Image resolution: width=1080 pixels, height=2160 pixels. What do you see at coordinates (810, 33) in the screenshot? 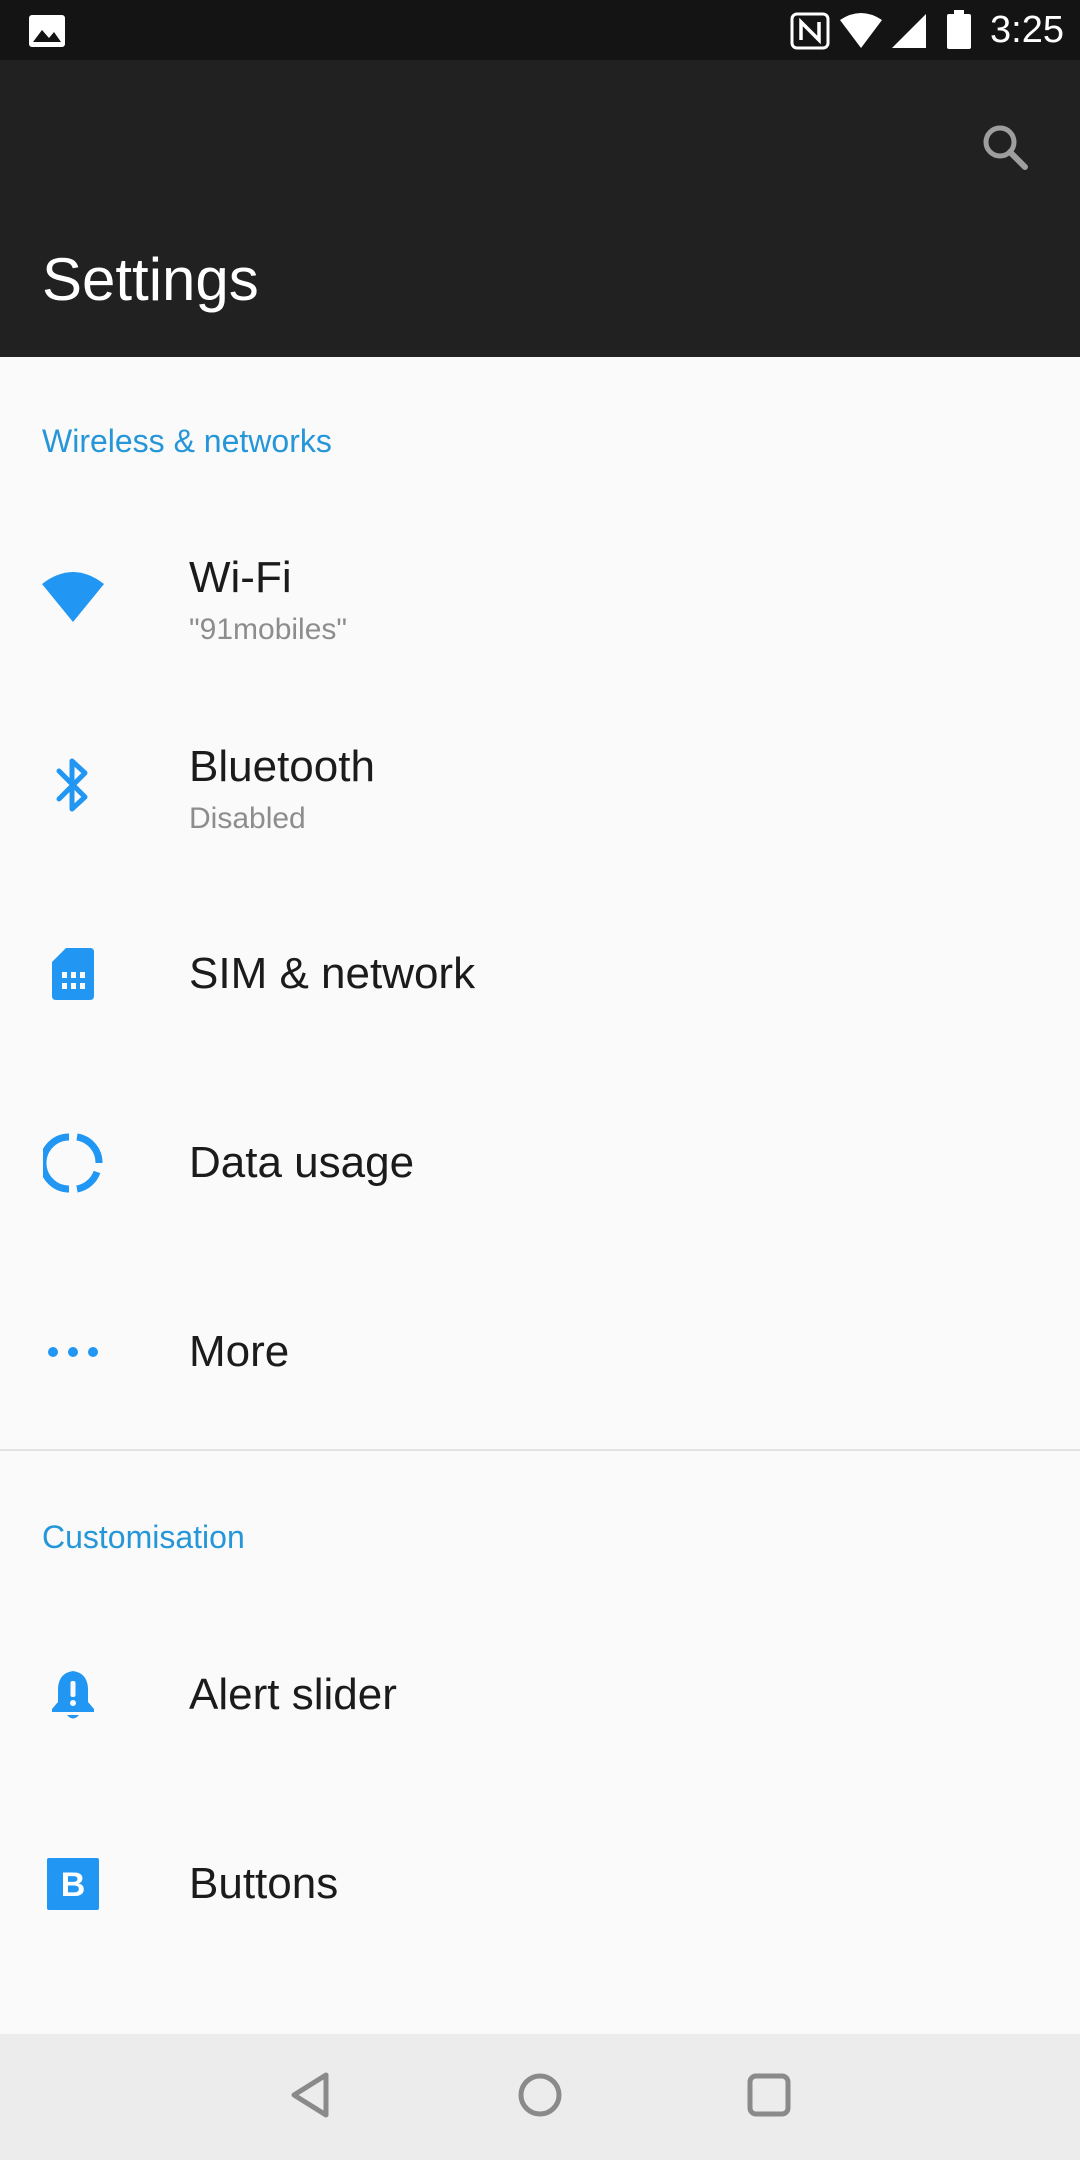
I see `nfc-icon` at bounding box center [810, 33].